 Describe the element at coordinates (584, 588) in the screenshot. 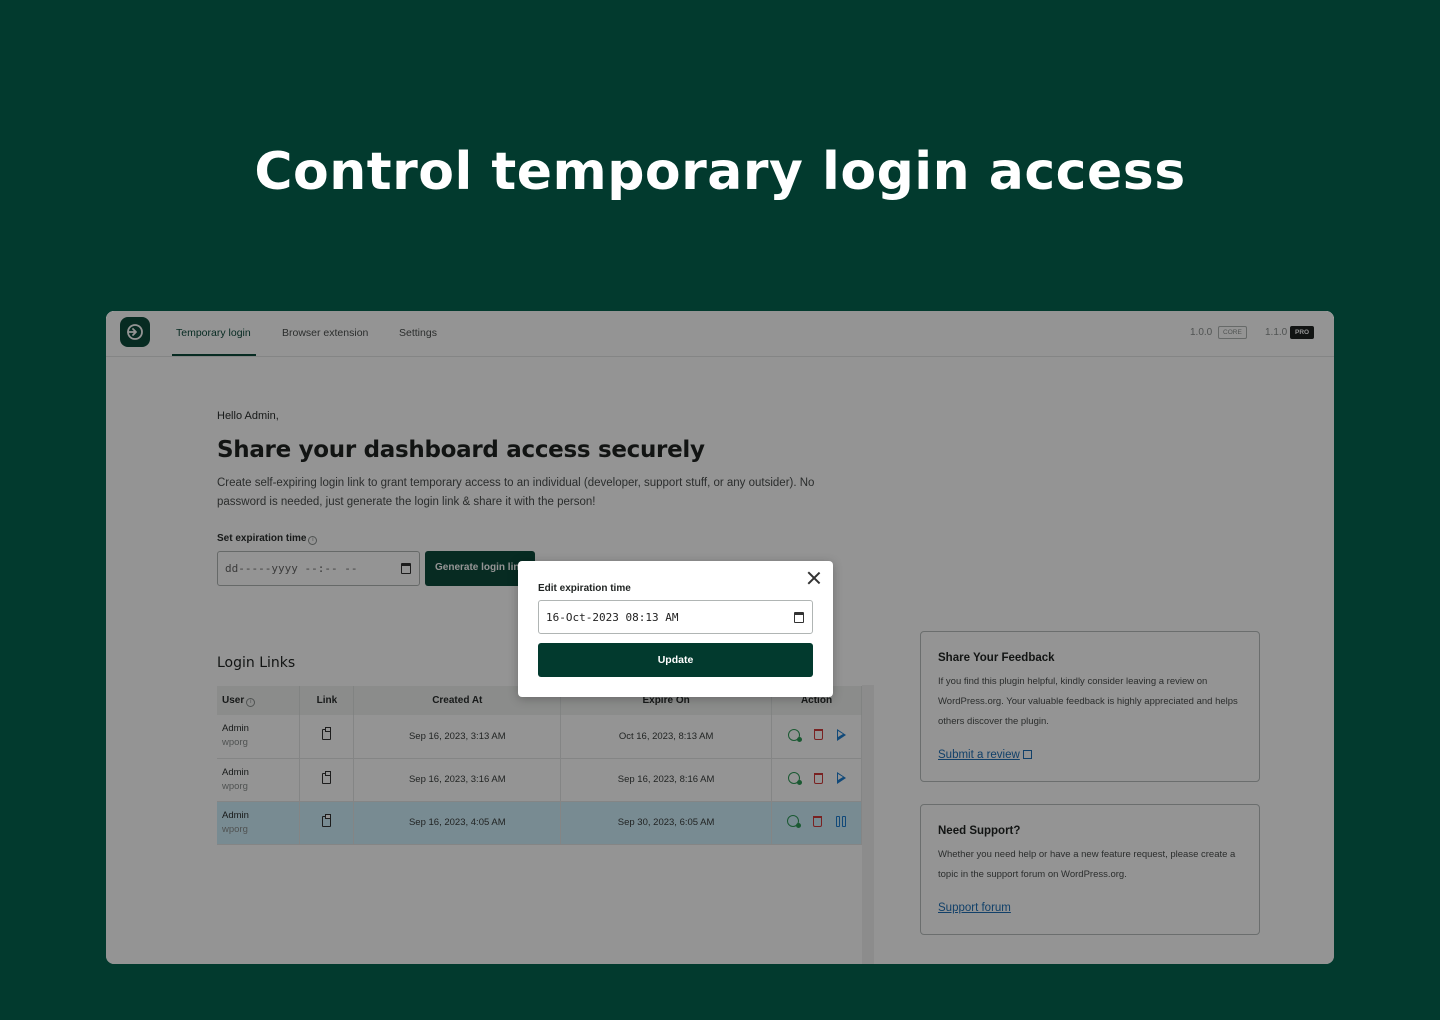

I see `edit-expiration-label: Edit expiration time` at that location.